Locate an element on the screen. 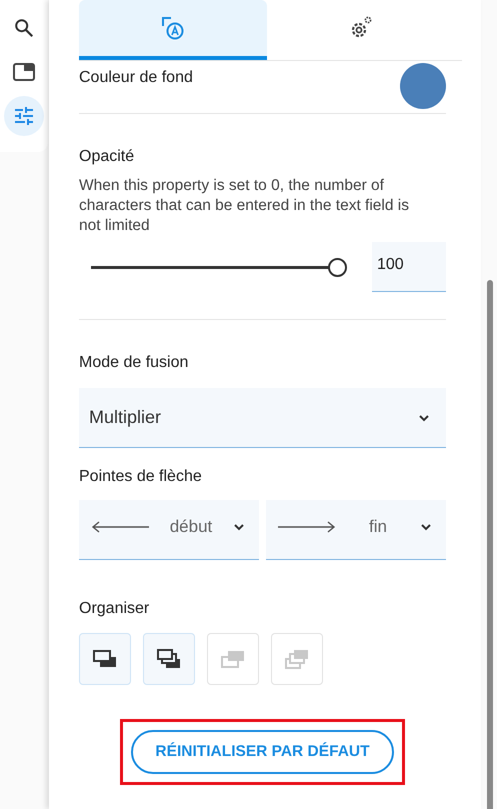 The width and height of the screenshot is (497, 809). end-arrow-dropdown: fin is located at coordinates (356, 530).